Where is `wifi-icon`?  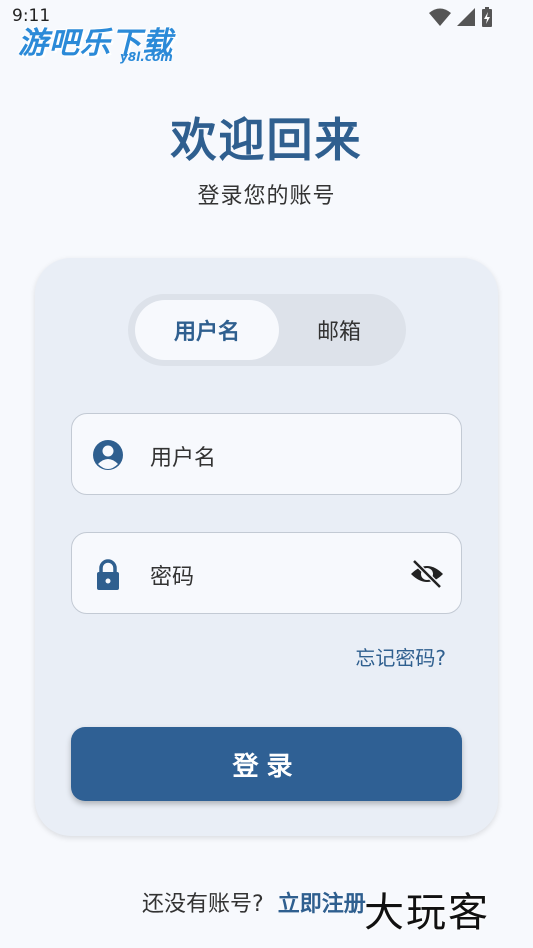
wifi-icon is located at coordinates (440, 17).